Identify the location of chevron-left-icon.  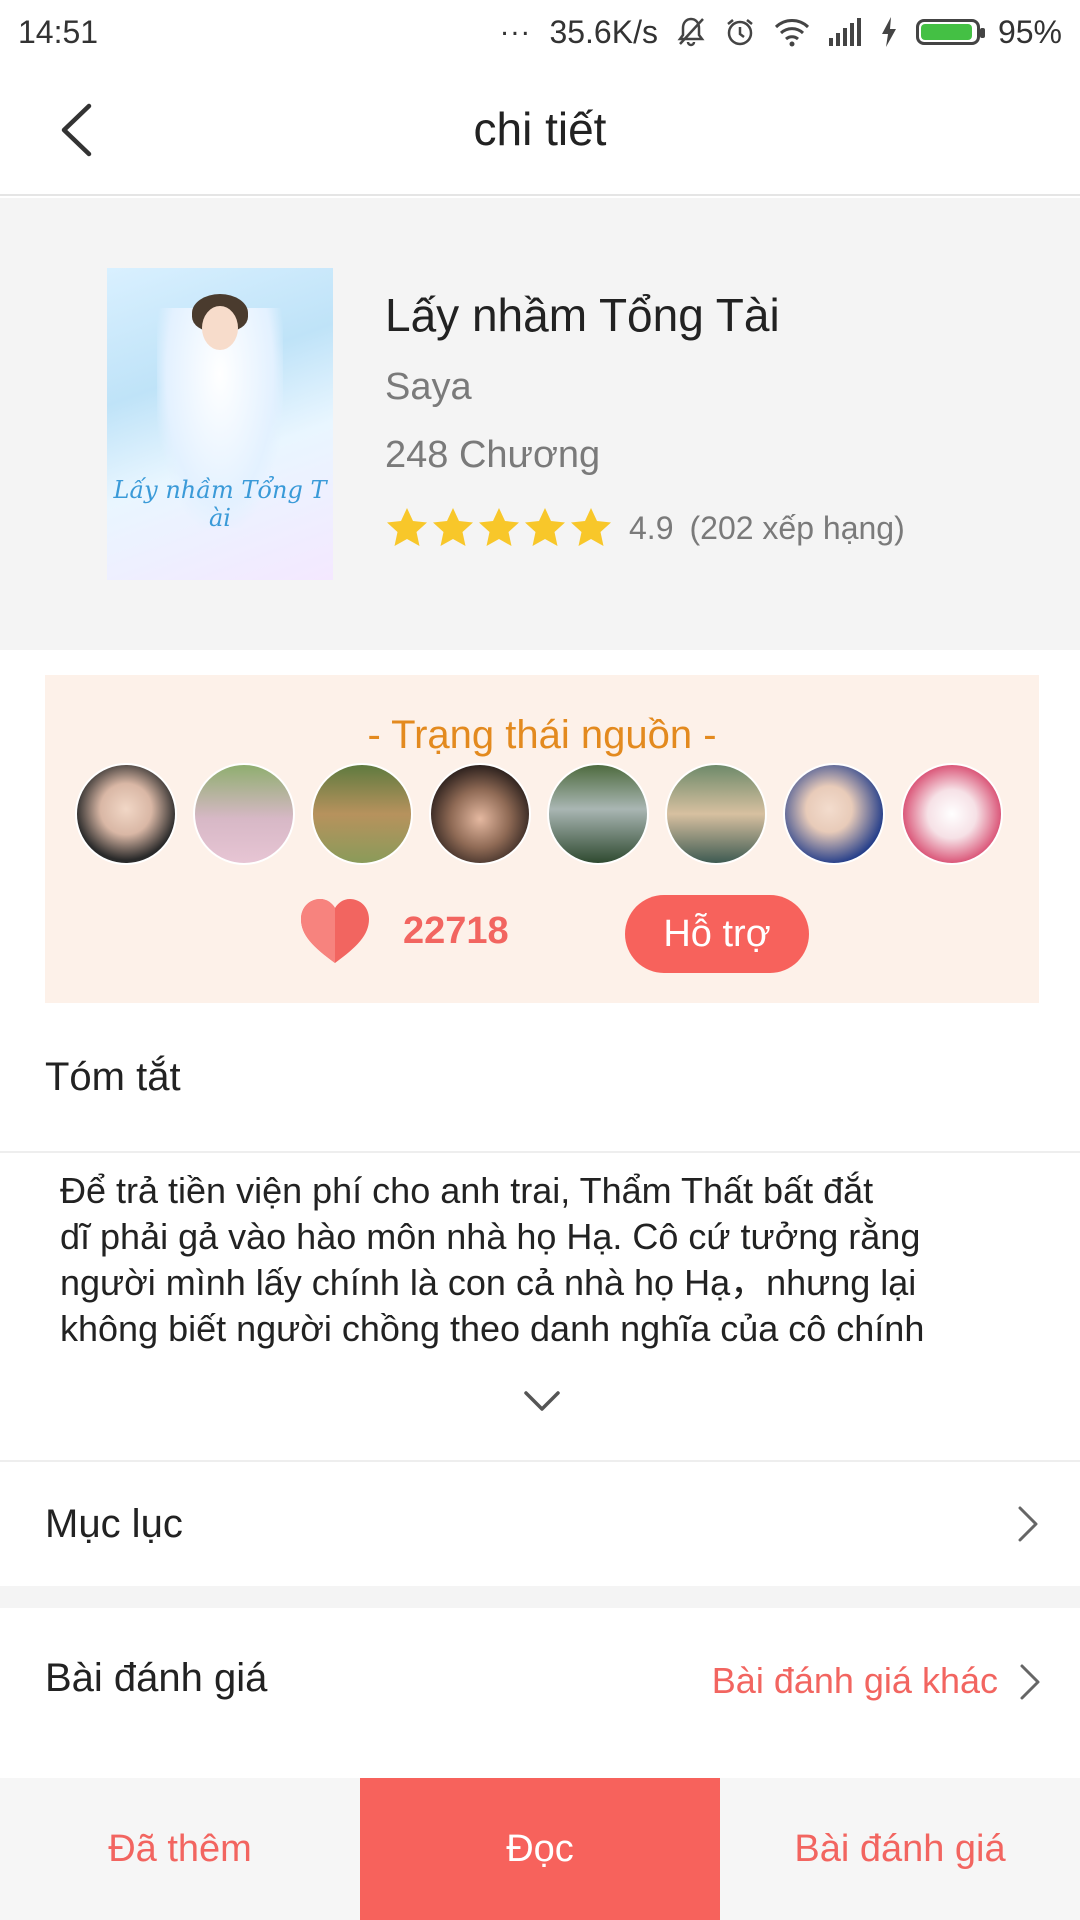
(76, 130).